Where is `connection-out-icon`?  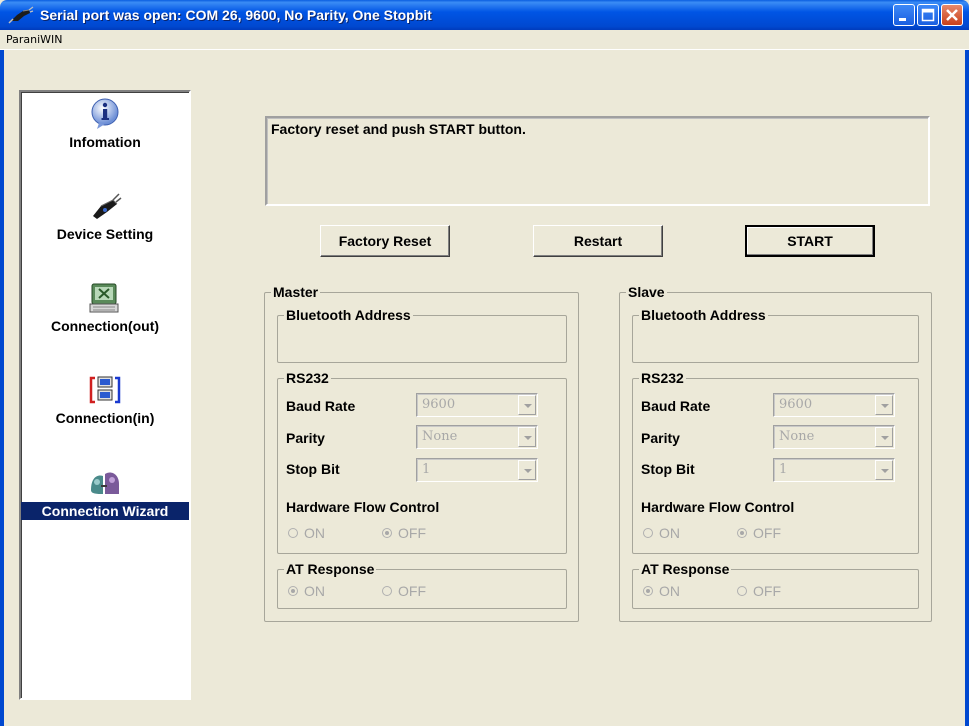
connection-out-icon is located at coordinates (104, 298).